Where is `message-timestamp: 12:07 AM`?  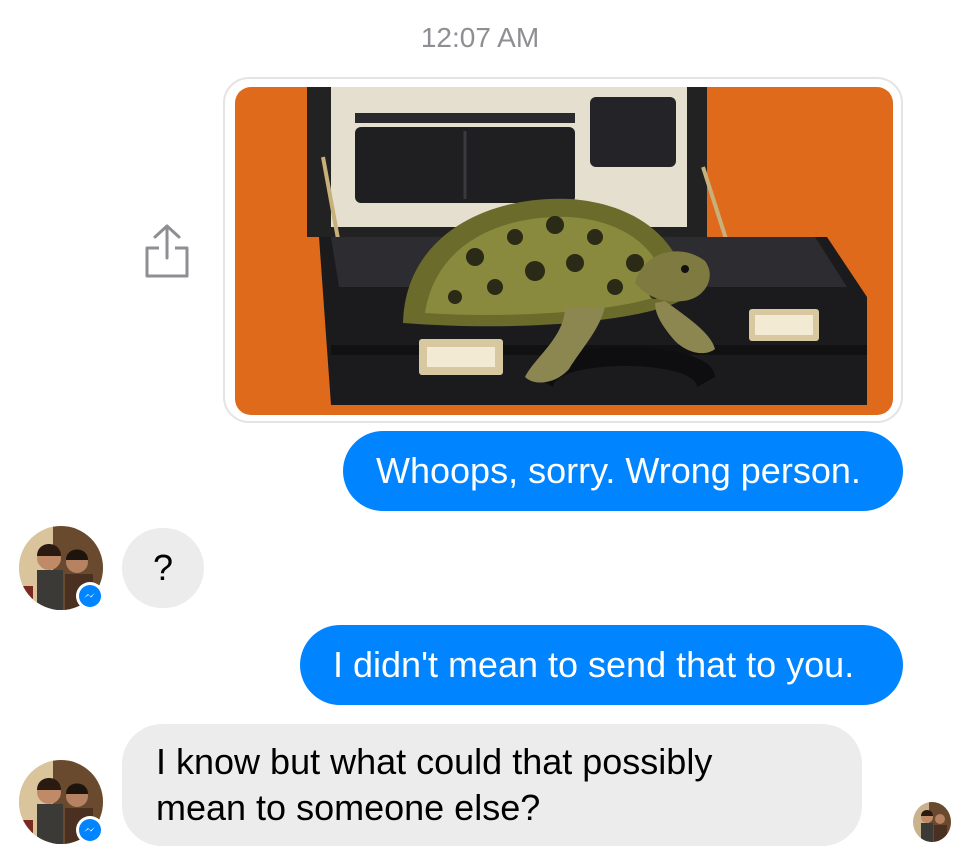
message-timestamp: 12:07 AM is located at coordinates (480, 37).